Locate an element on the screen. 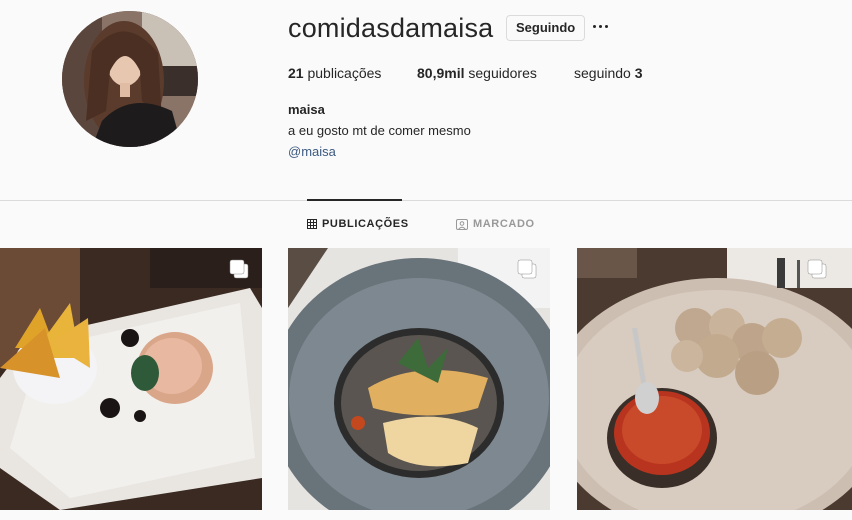  following-count: seguindo 3 is located at coordinates (608, 73).